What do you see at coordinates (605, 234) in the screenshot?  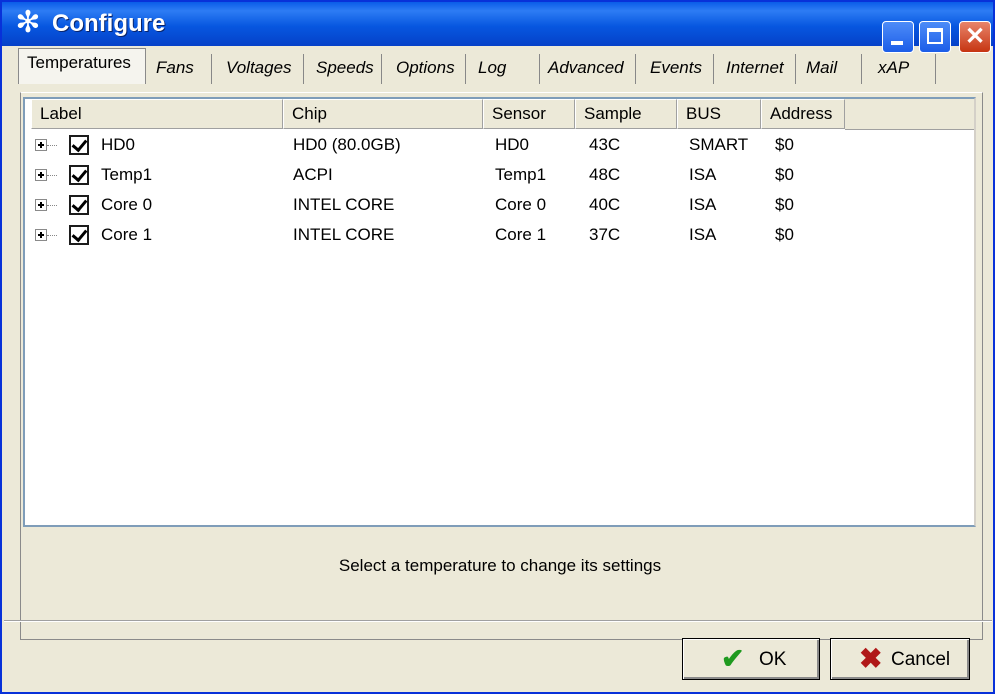 I see `row-sample: 37C` at bounding box center [605, 234].